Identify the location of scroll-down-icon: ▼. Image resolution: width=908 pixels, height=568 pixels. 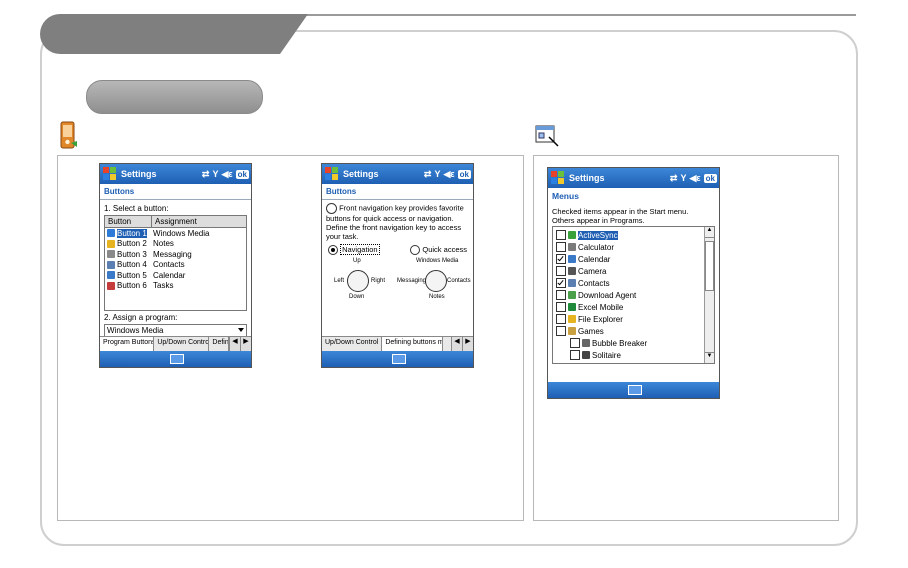
(709, 357).